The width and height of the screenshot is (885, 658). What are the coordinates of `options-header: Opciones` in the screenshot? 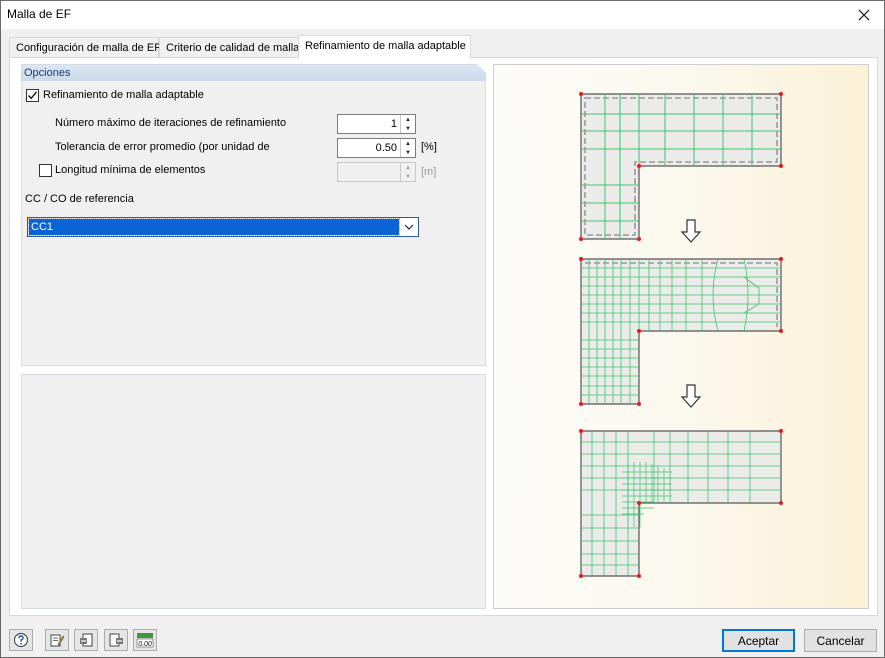 It's located at (254, 72).